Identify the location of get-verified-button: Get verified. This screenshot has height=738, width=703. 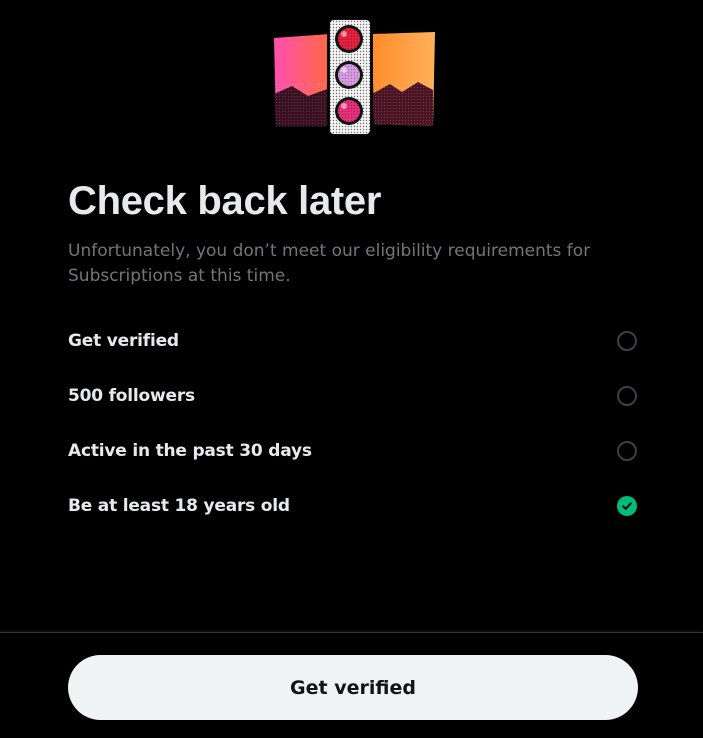
(353, 687).